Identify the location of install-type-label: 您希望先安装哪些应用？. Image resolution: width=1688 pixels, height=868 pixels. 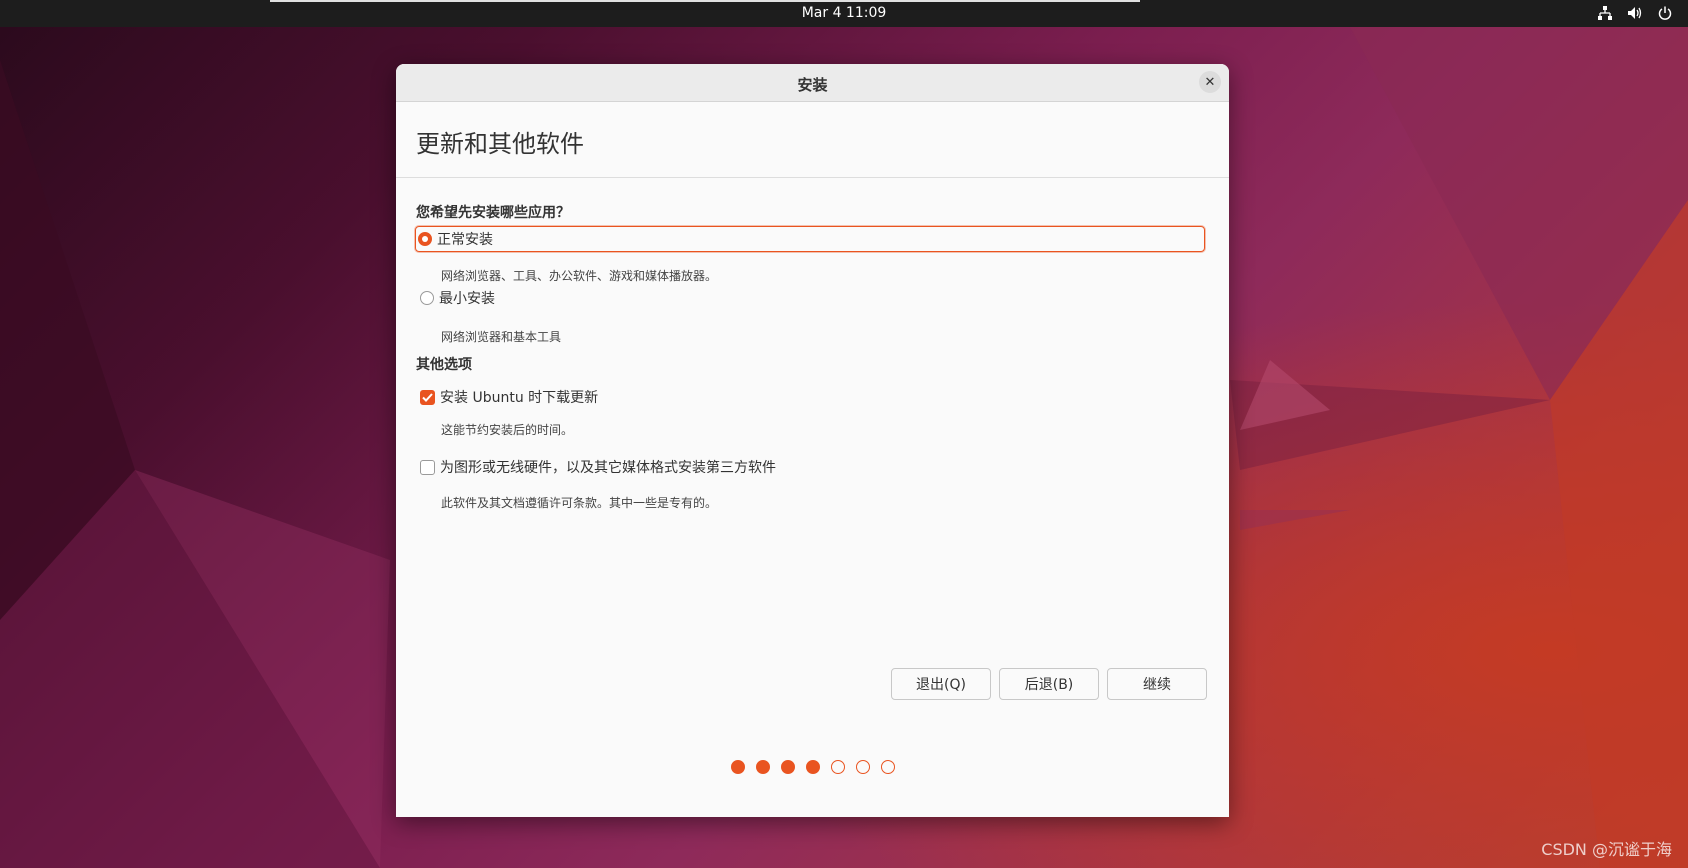
(493, 213).